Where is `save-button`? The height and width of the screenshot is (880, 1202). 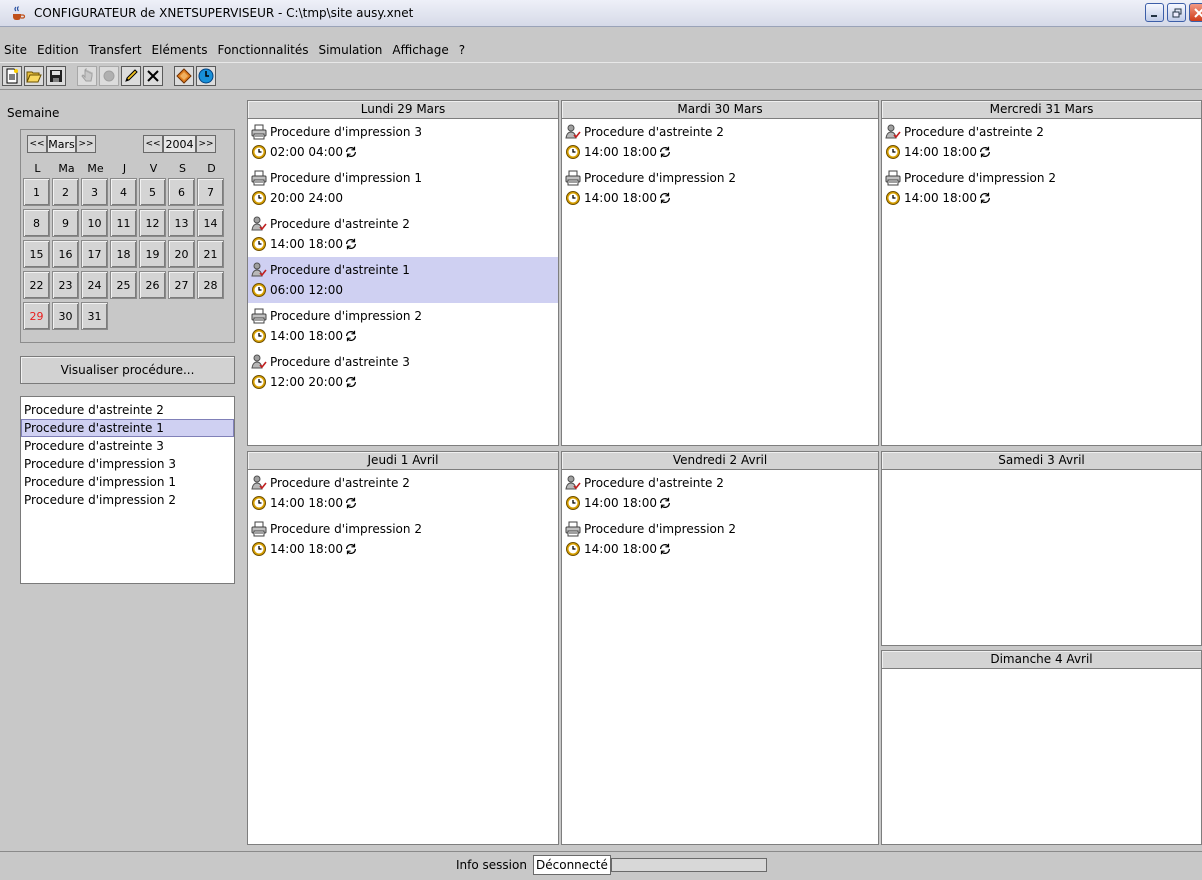
save-button is located at coordinates (56, 76).